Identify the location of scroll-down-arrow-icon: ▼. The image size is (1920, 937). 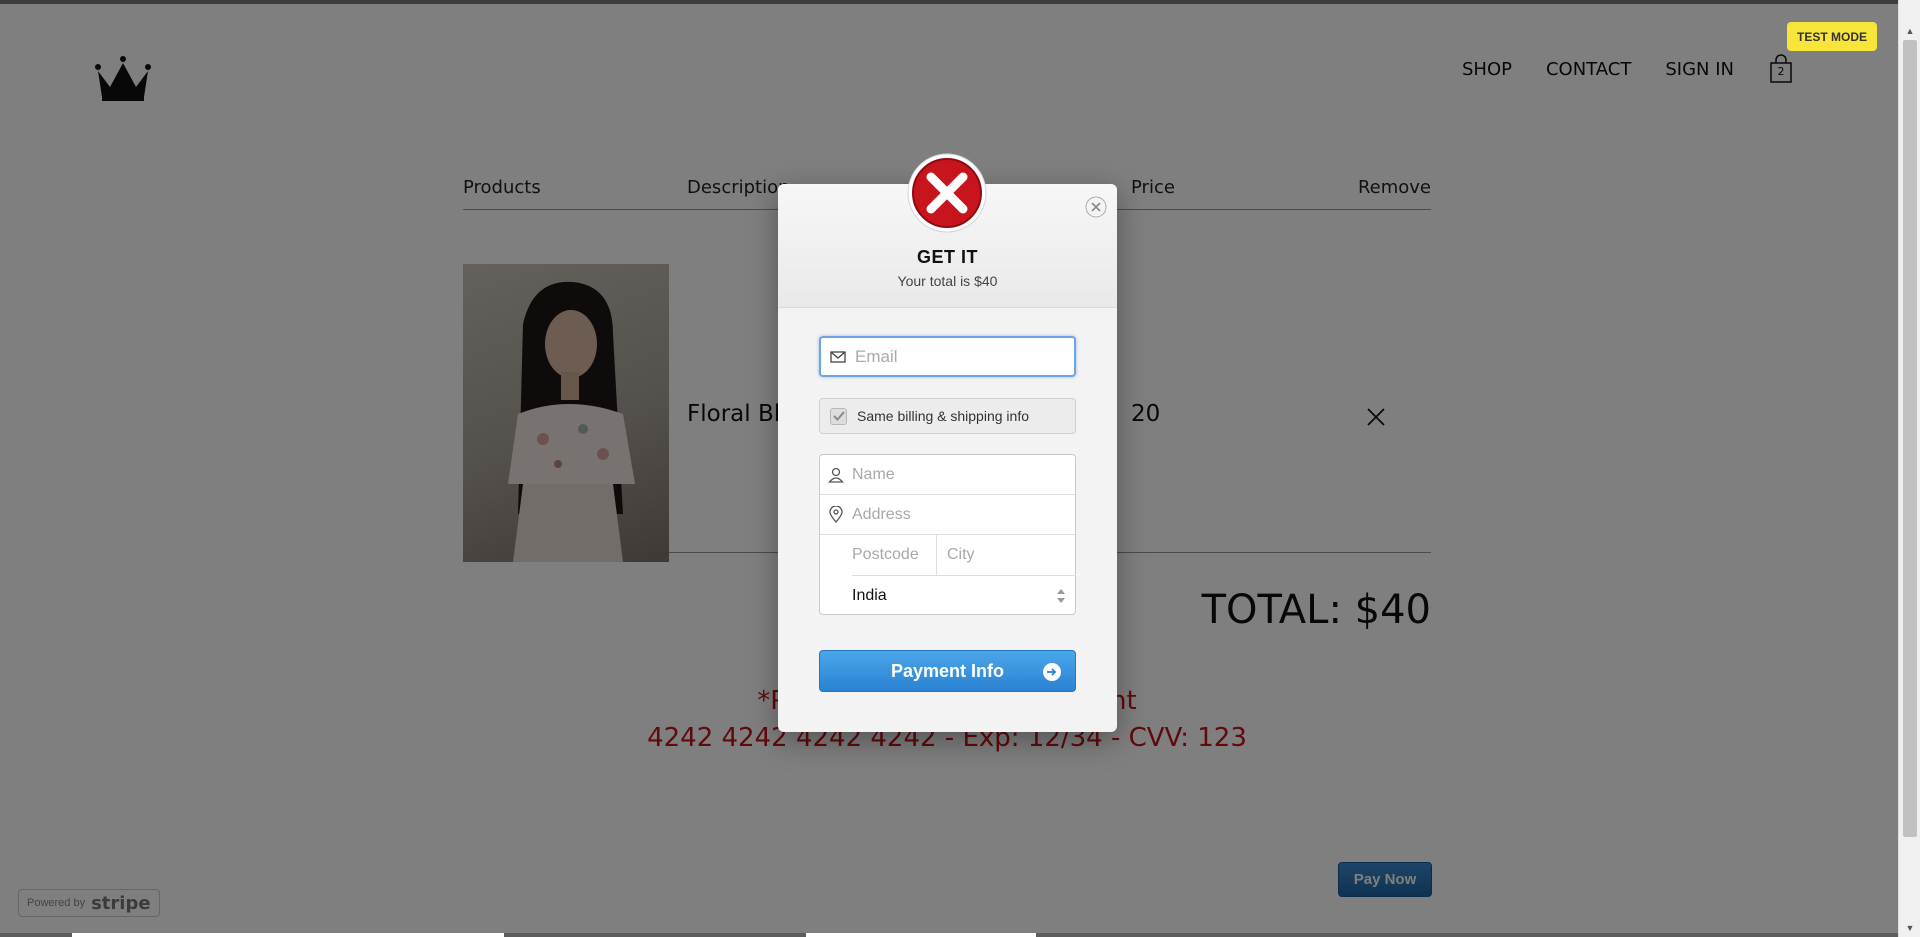
(1909, 928).